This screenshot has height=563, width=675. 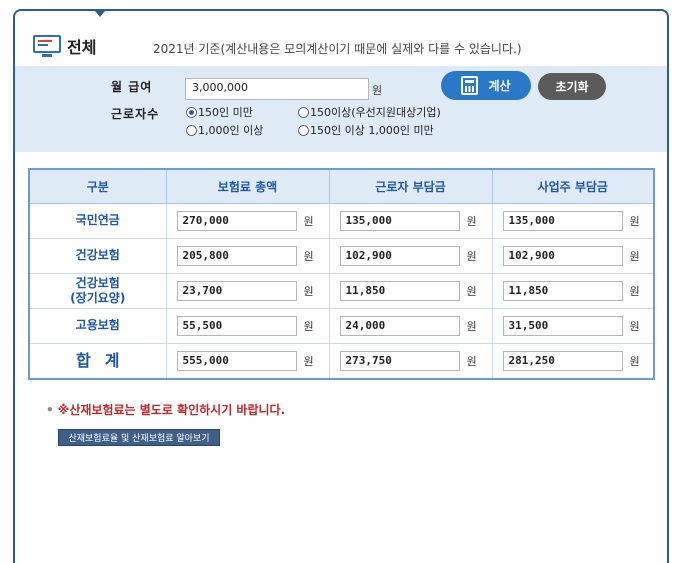 What do you see at coordinates (372, 130) in the screenshot?
I see `radio-label: 150인 이상 1,000인 미만` at bounding box center [372, 130].